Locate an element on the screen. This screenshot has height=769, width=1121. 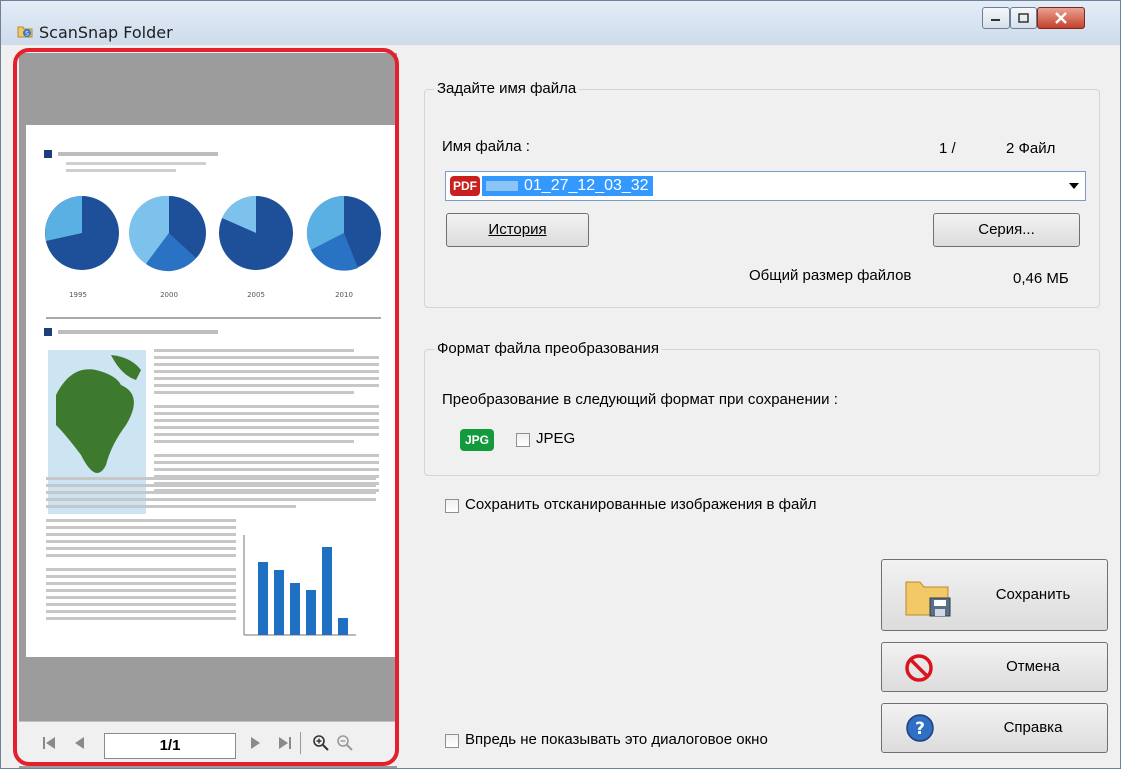
window-title: ScanSnap Folder is located at coordinates (106, 32).